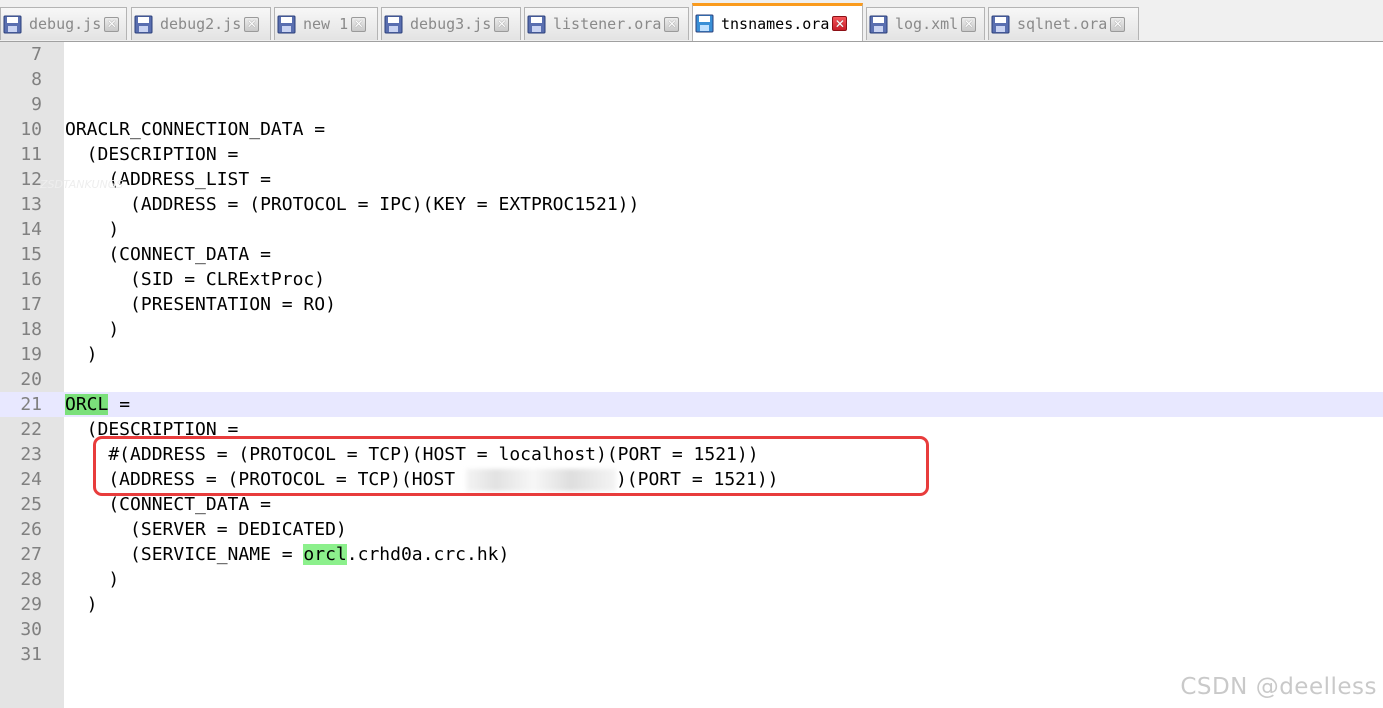 The width and height of the screenshot is (1383, 708). Describe the element at coordinates (31, 279) in the screenshot. I see `line-number: 16` at that location.